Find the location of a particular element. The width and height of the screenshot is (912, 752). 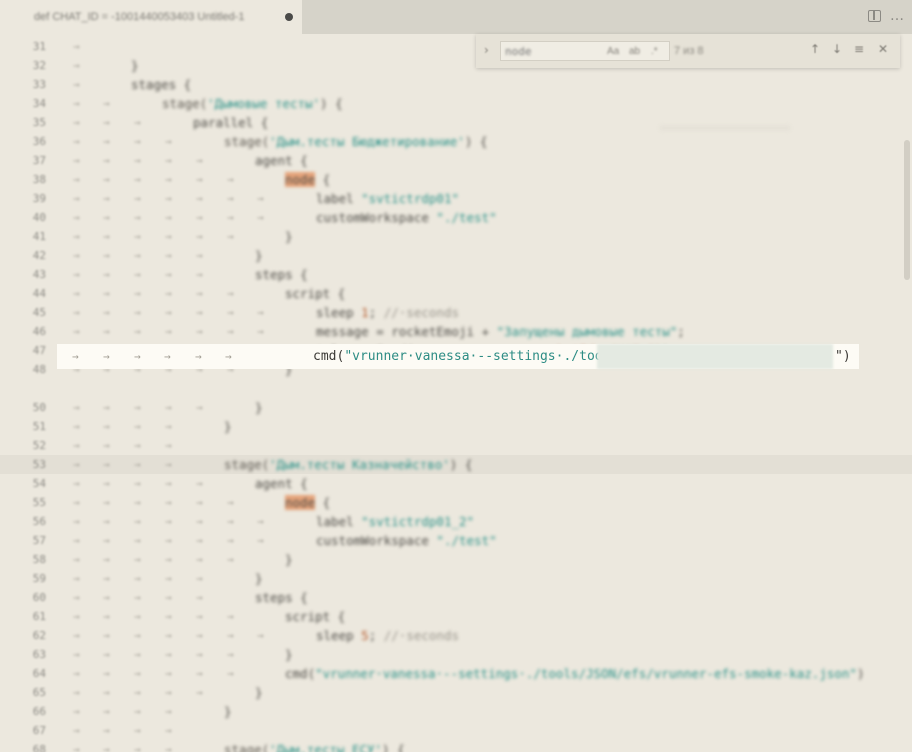

editor-tab: def CHAT_ID = -1001440053403 Untitled-1 is located at coordinates (151, 17).